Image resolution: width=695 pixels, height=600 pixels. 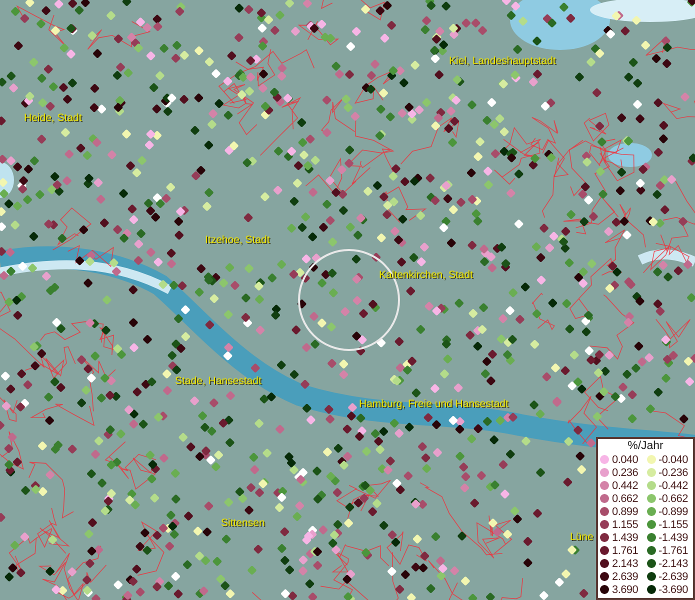 I want to click on legend-label: 1.761, so click(x=625, y=550).